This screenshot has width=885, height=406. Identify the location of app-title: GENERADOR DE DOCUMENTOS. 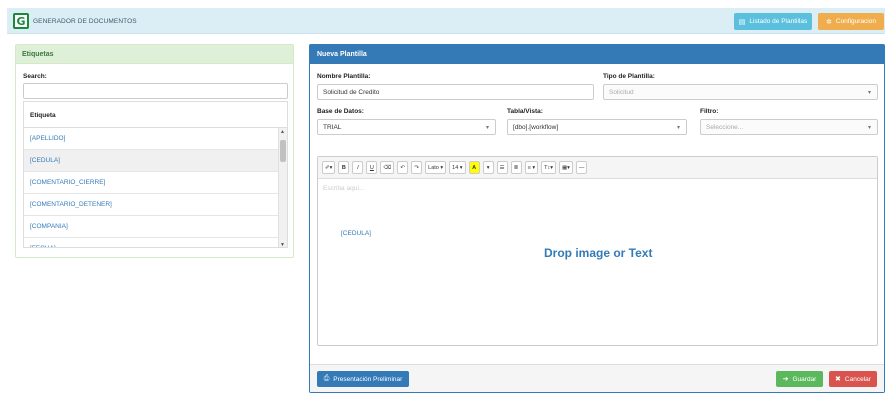
(85, 21).